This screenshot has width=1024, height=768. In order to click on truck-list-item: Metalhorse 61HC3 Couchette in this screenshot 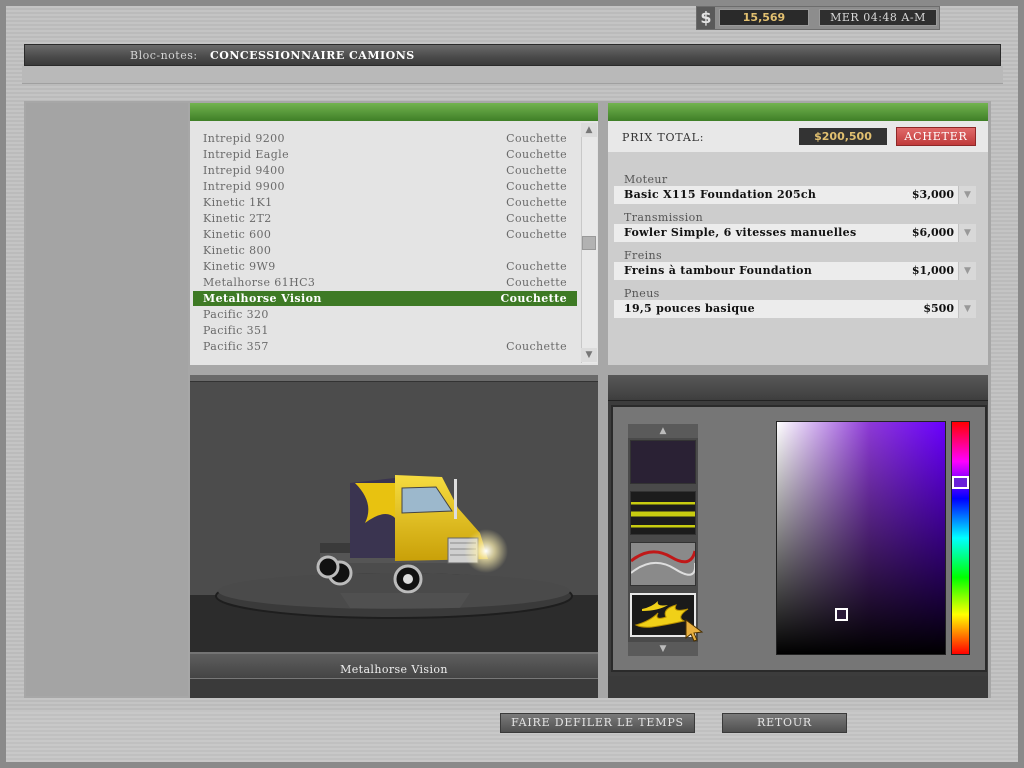, I will do `click(385, 282)`.